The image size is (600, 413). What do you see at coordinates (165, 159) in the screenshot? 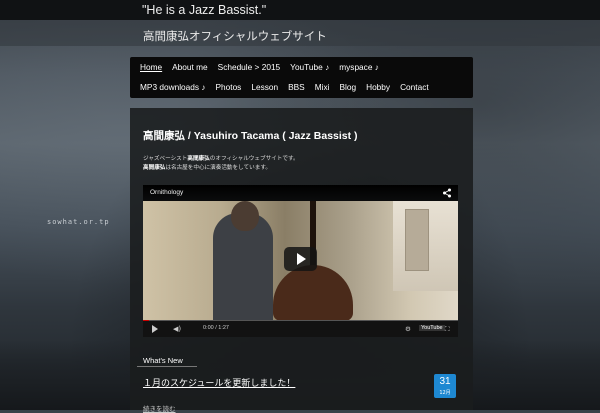
I see `intro-line1-prefix: ジャズベーシスト` at bounding box center [165, 159].